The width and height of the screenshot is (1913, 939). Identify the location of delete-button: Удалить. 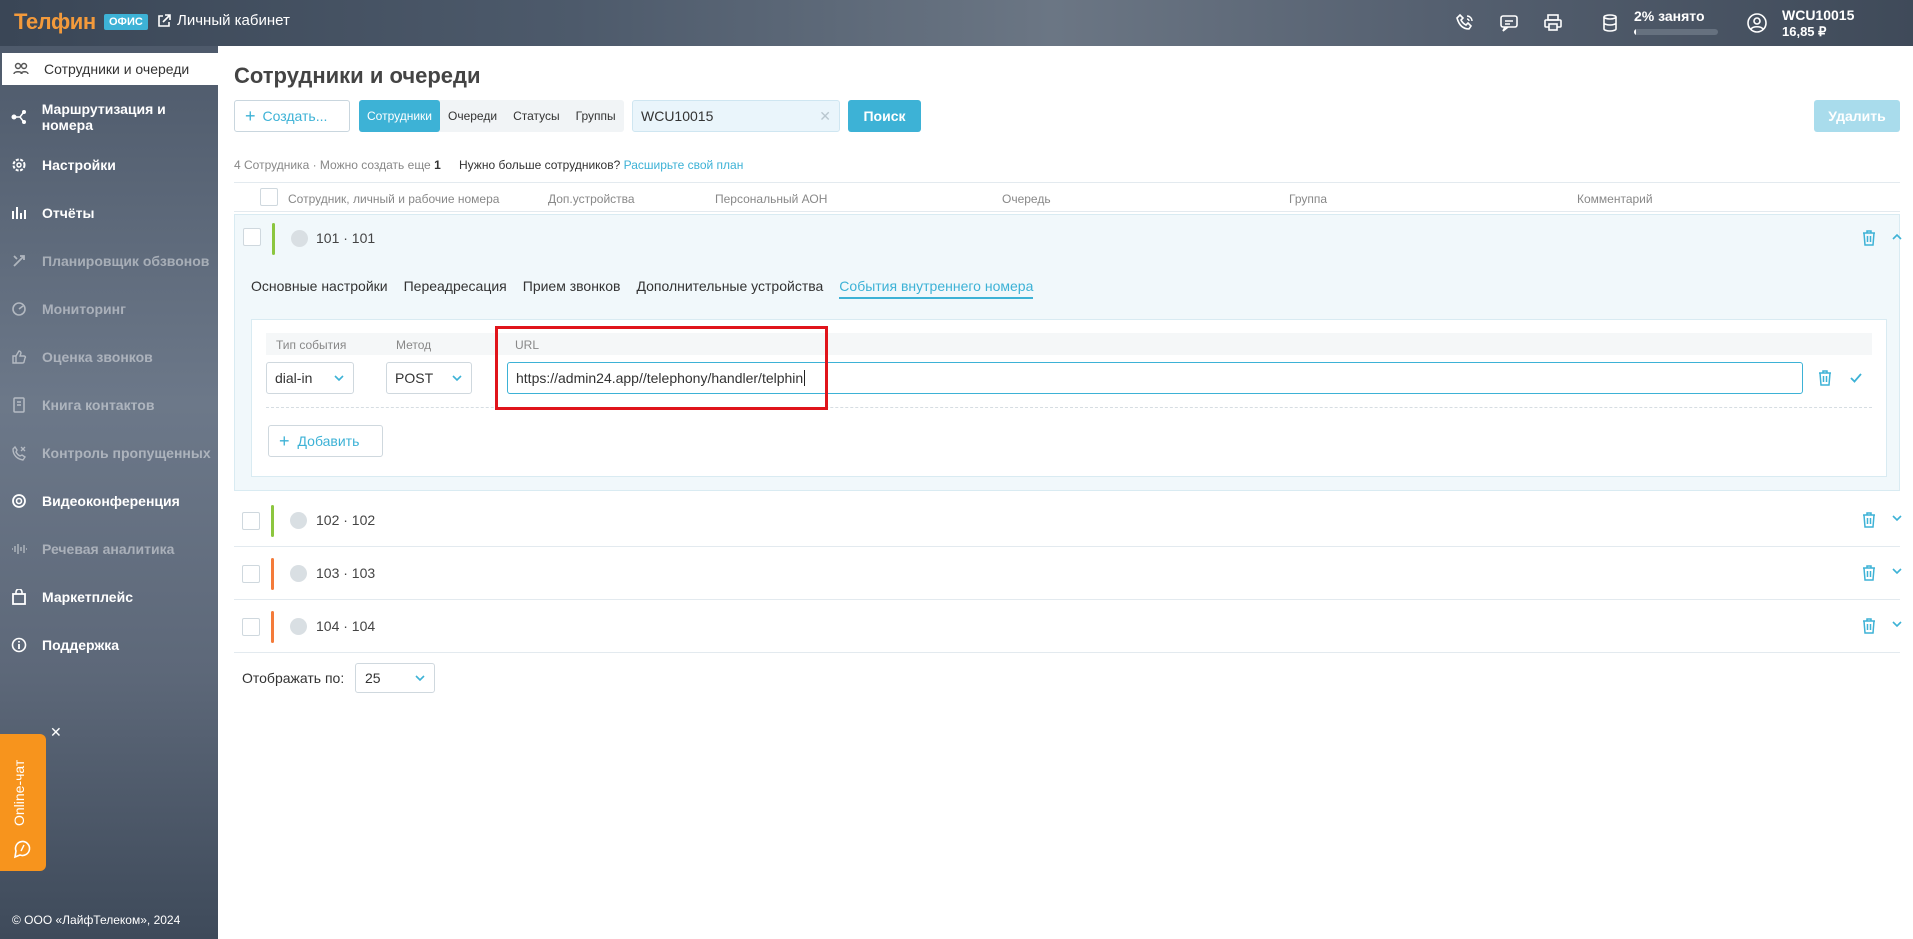
(1857, 116).